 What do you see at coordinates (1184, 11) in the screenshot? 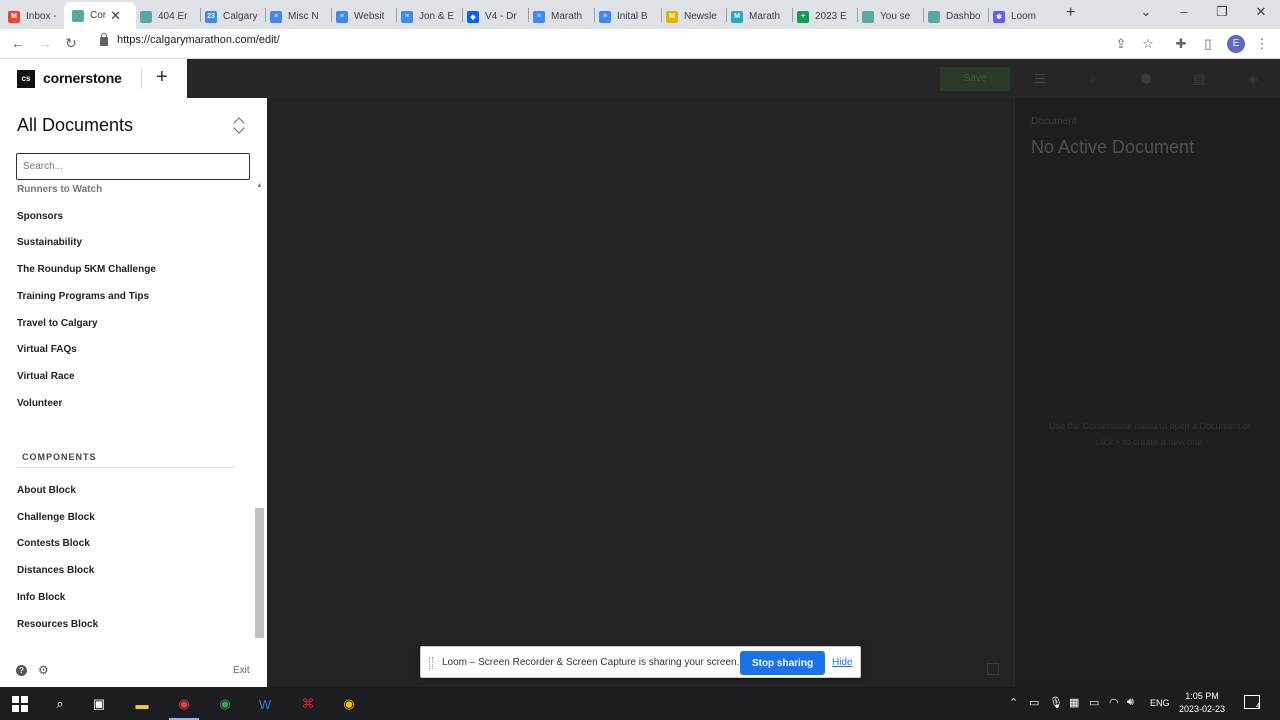
I see `minimize-icon: –` at bounding box center [1184, 11].